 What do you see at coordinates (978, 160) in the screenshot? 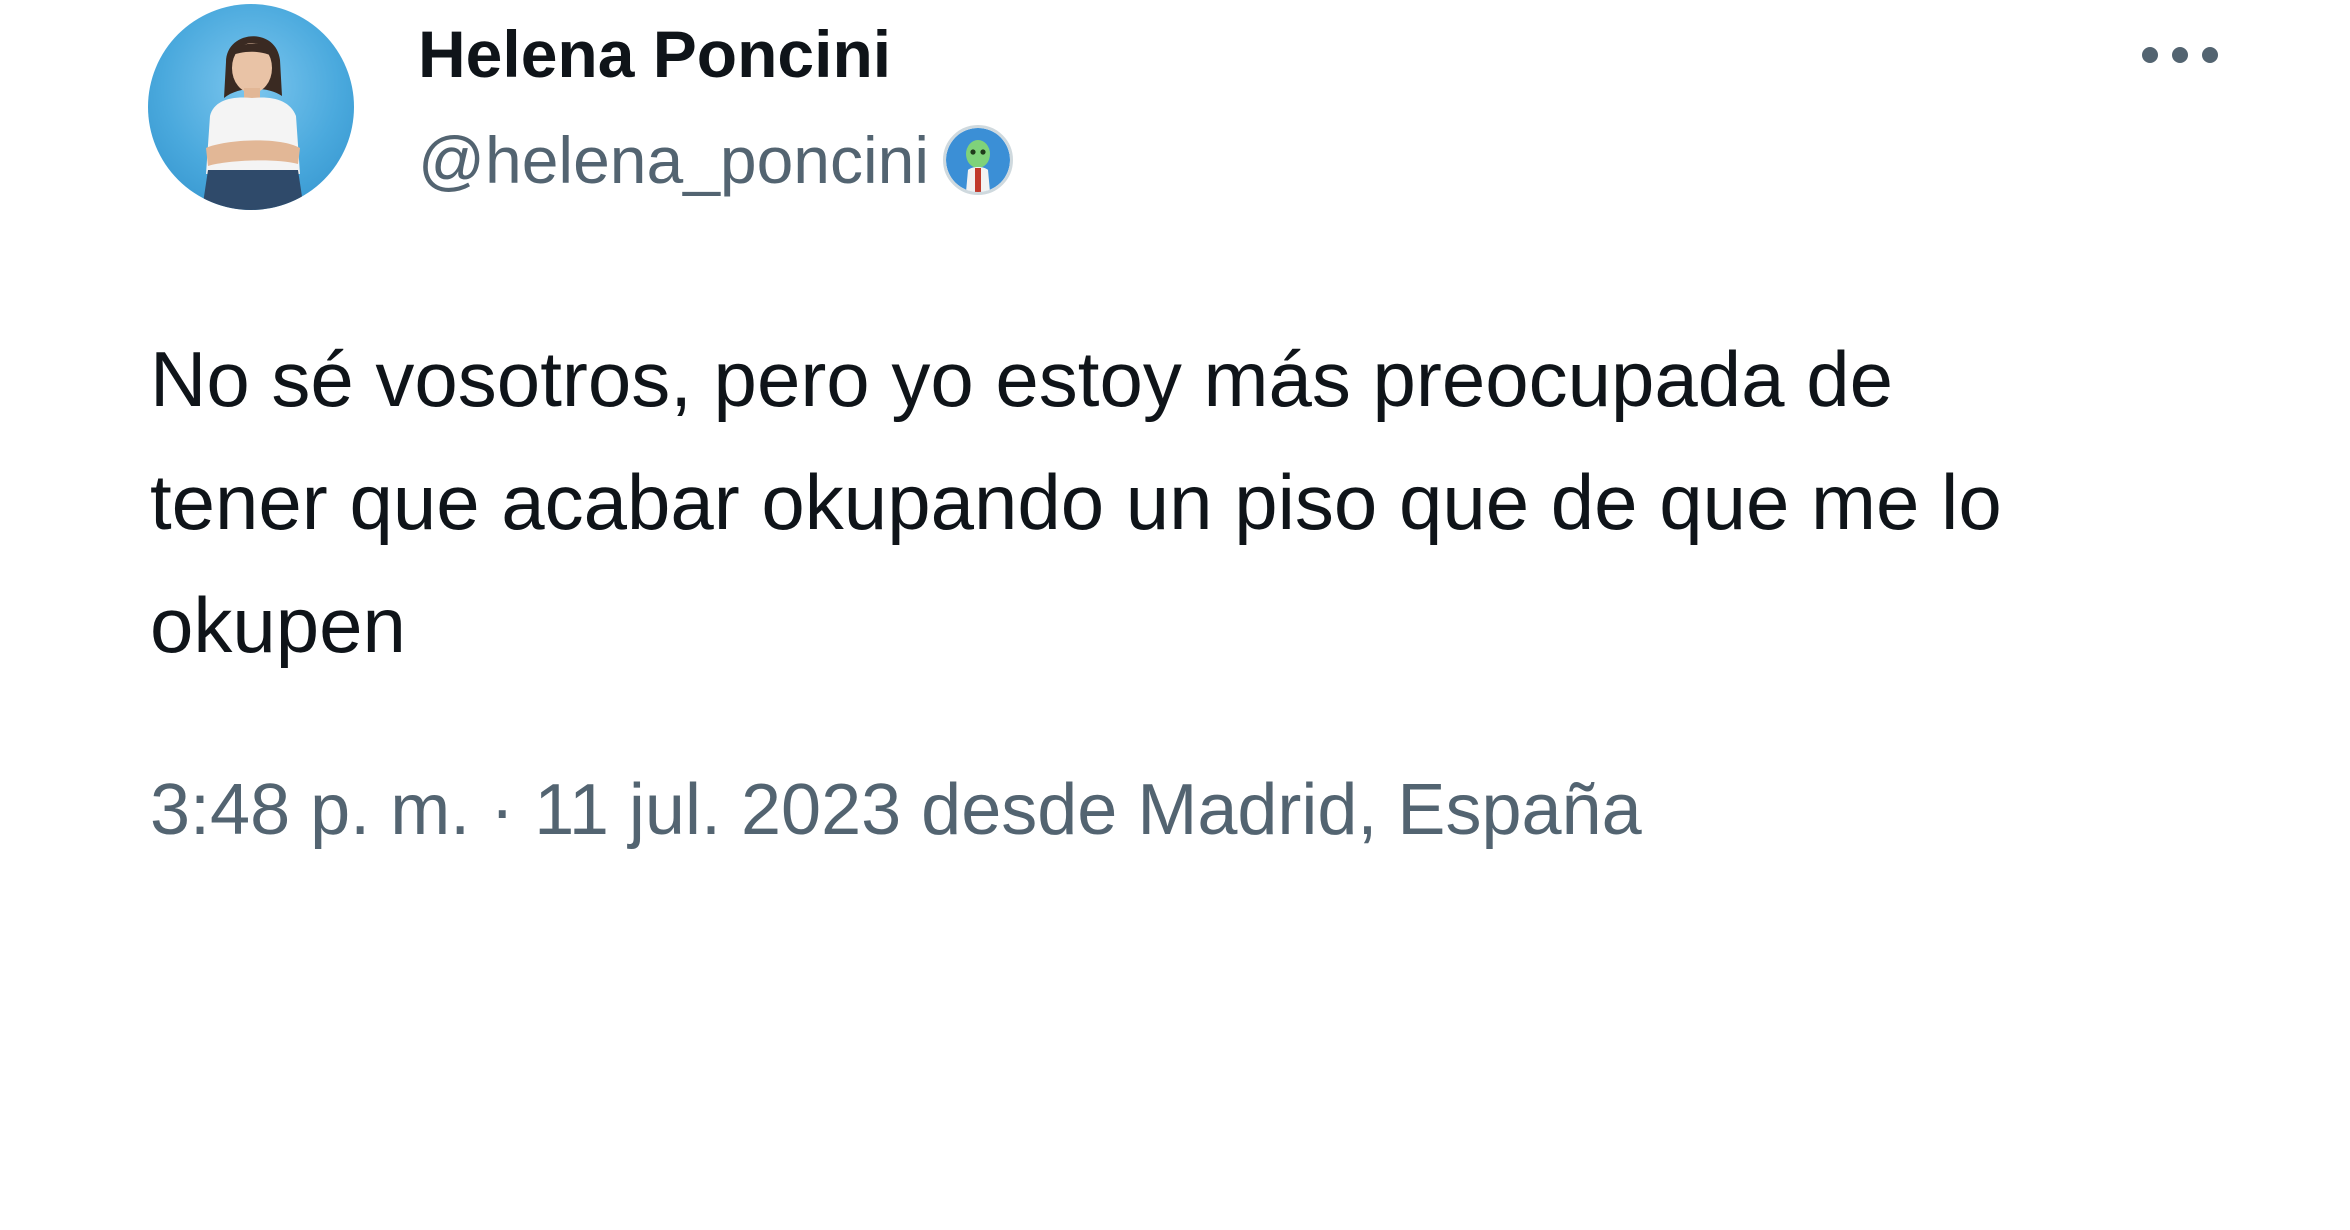
I see `affiliate-badge-icon` at bounding box center [978, 160].